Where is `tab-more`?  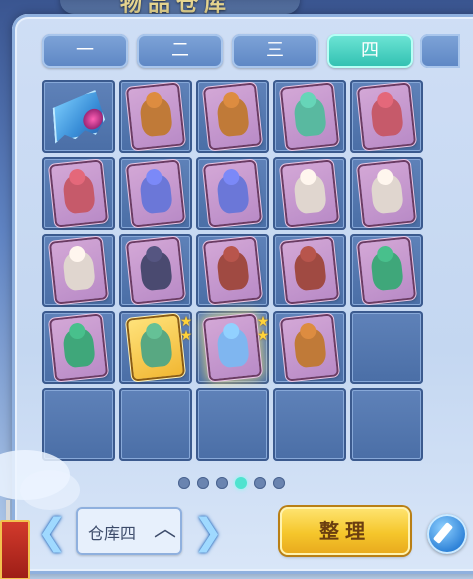 tab-more is located at coordinates (440, 51).